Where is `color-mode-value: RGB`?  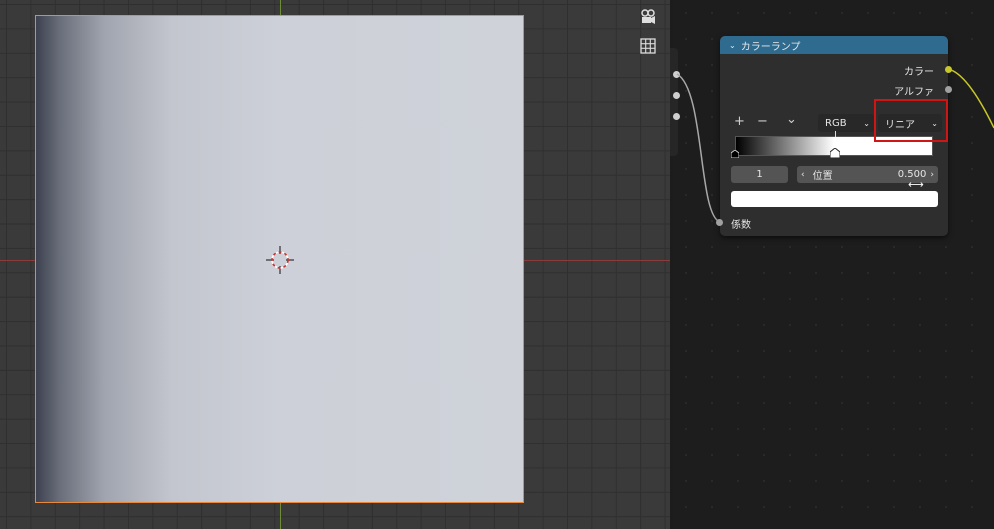 color-mode-value: RGB is located at coordinates (836, 123).